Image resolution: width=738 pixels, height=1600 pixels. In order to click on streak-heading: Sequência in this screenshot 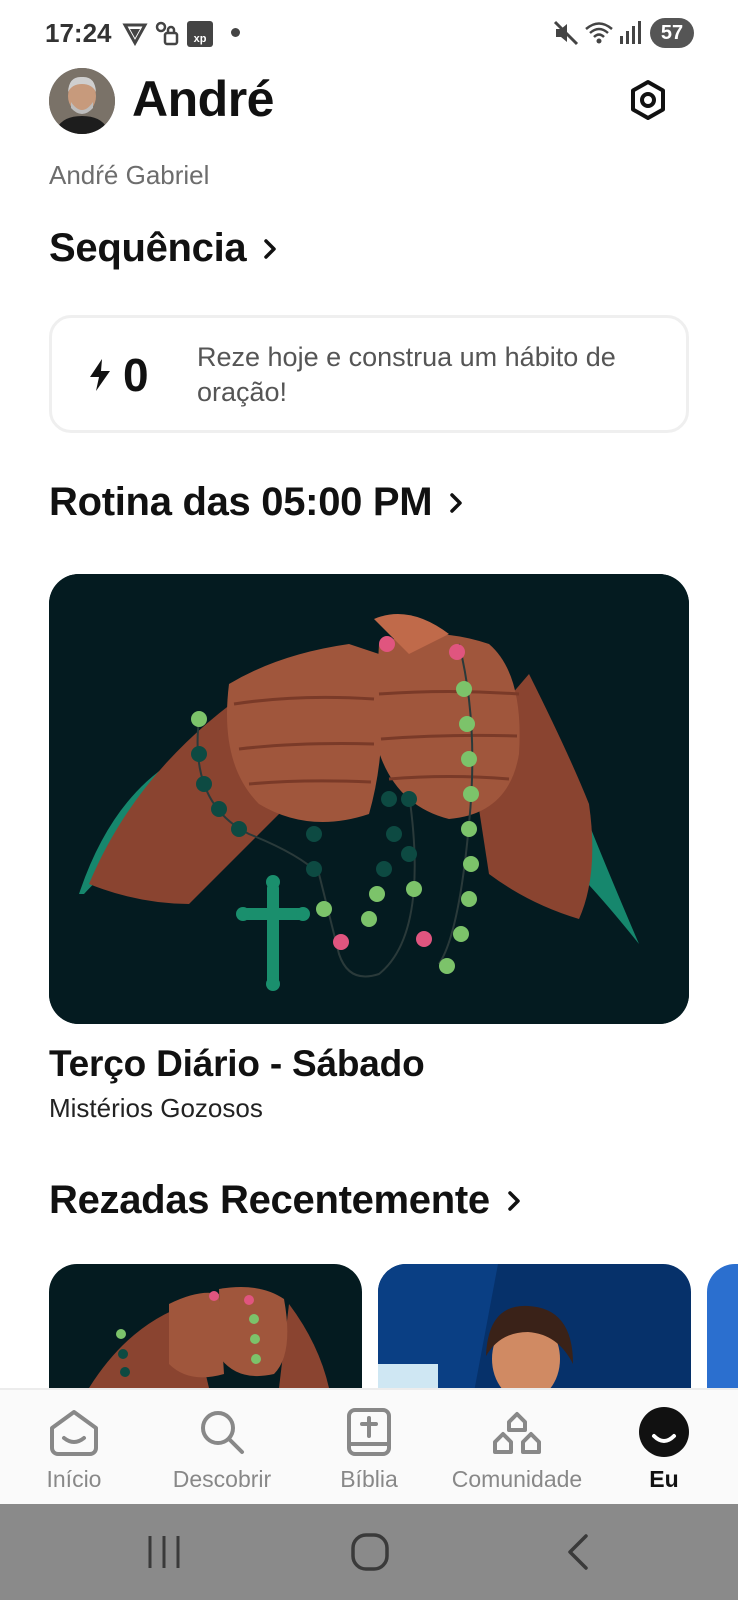, I will do `click(164, 248)`.